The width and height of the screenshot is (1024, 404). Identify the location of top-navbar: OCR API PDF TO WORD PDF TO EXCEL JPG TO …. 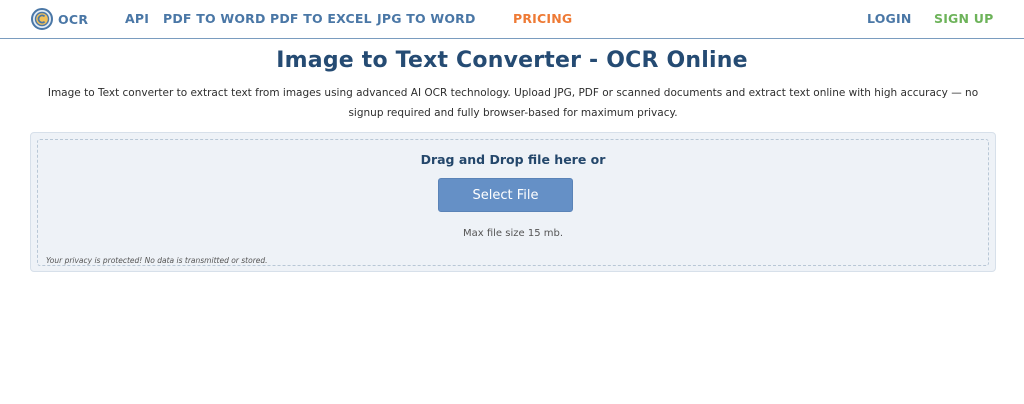
(512, 19).